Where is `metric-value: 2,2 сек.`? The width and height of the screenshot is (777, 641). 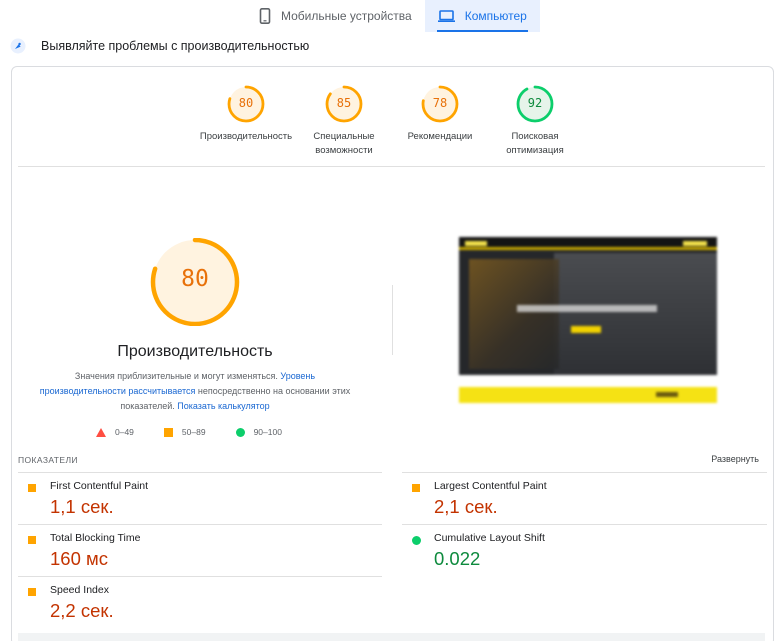 metric-value: 2,2 сек. is located at coordinates (82, 610).